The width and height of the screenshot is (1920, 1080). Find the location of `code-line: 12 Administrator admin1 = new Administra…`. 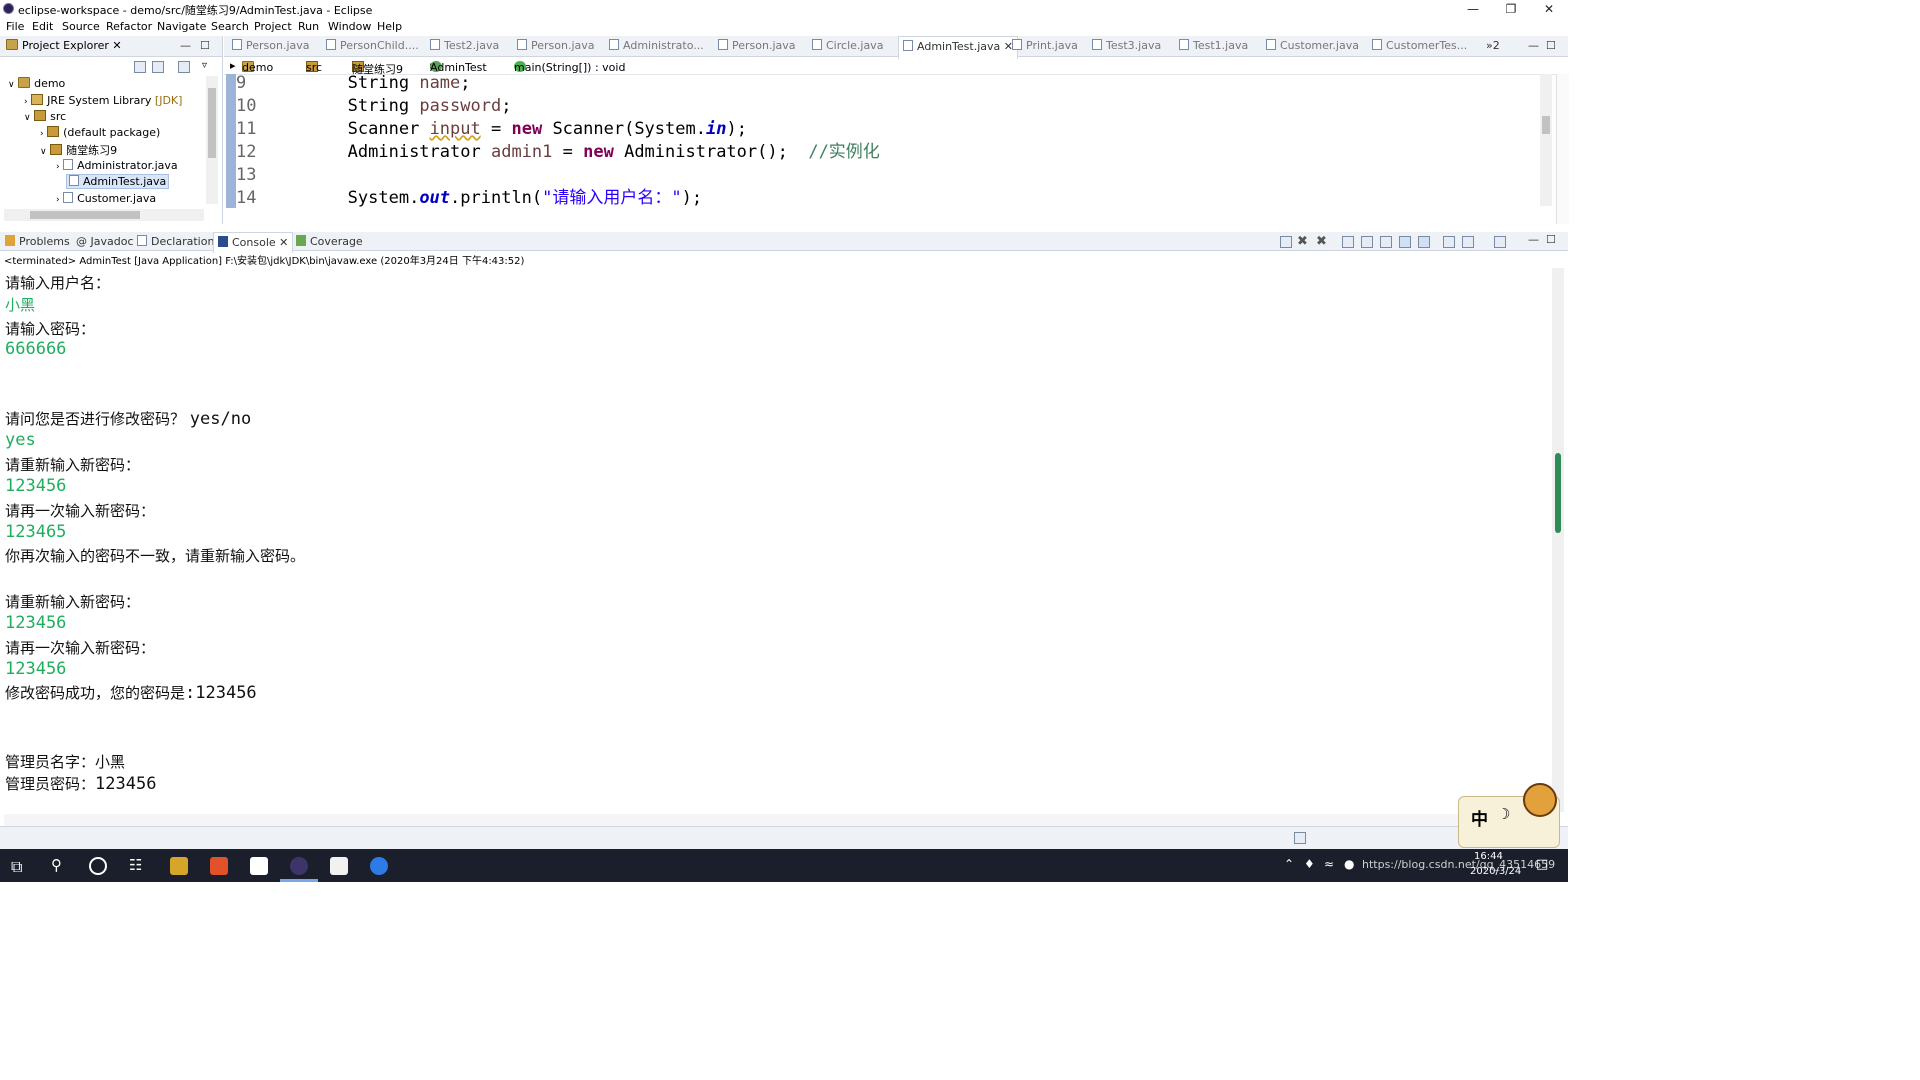

code-line: 12 Administrator admin1 = new Administra… is located at coordinates (558, 152).